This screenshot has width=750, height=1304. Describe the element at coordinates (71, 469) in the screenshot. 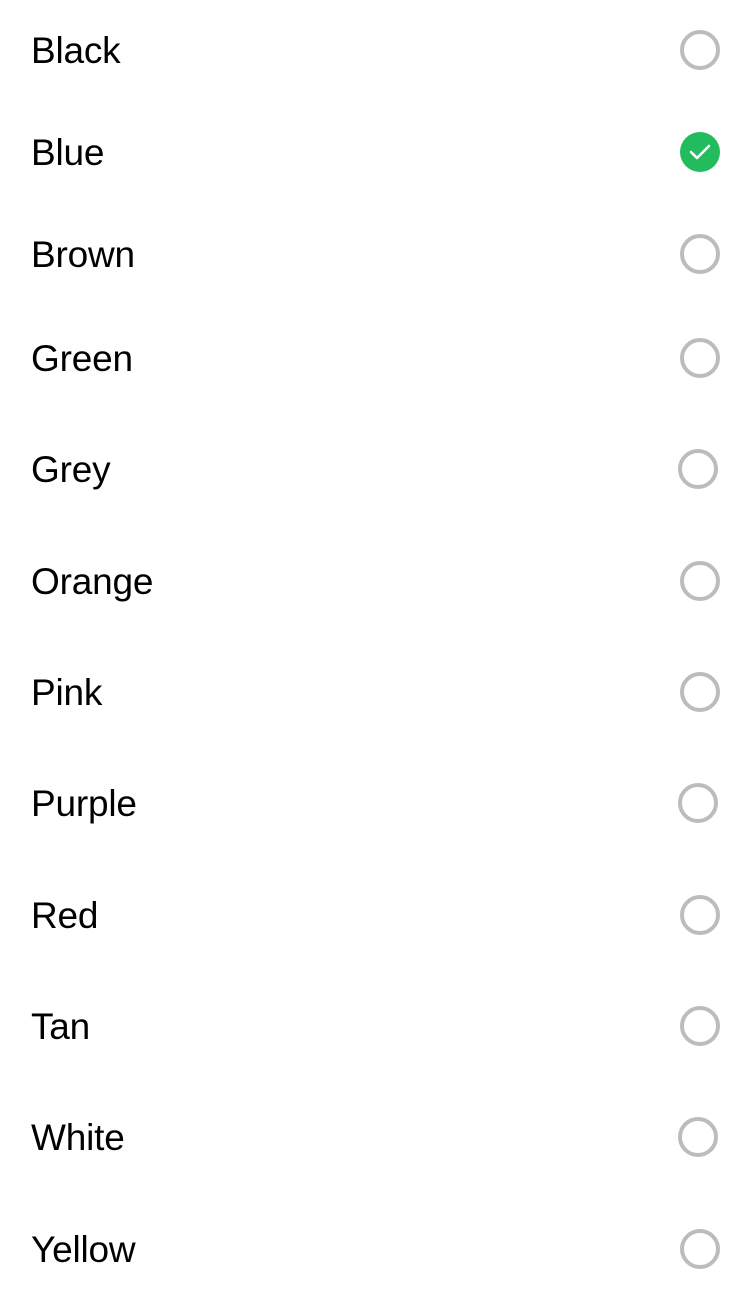

I see `option-label: Grey` at that location.